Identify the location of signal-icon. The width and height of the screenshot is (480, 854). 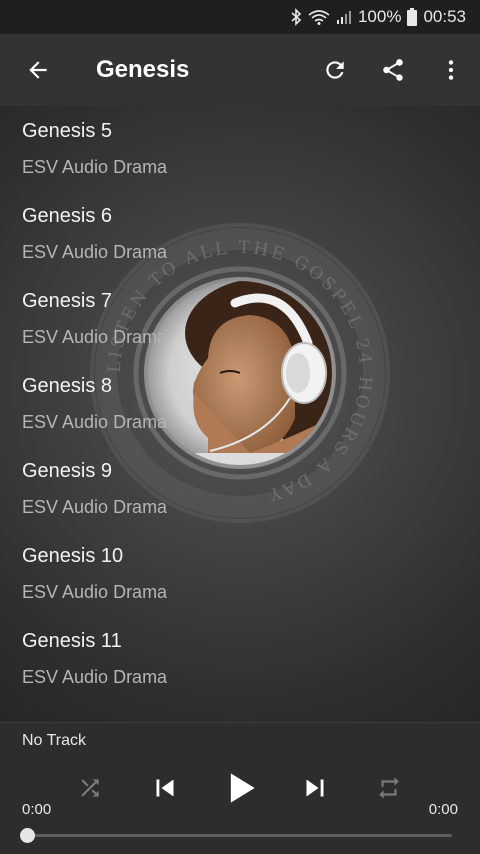
(344, 17).